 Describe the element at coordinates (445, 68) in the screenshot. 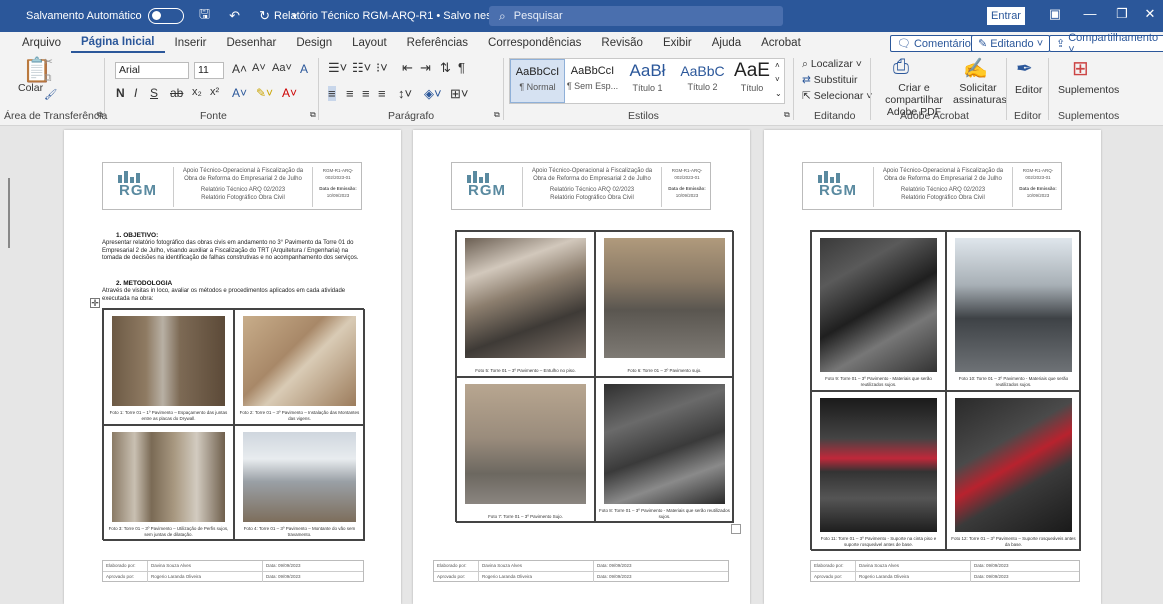

I see `sort-icon: ⇅` at that location.